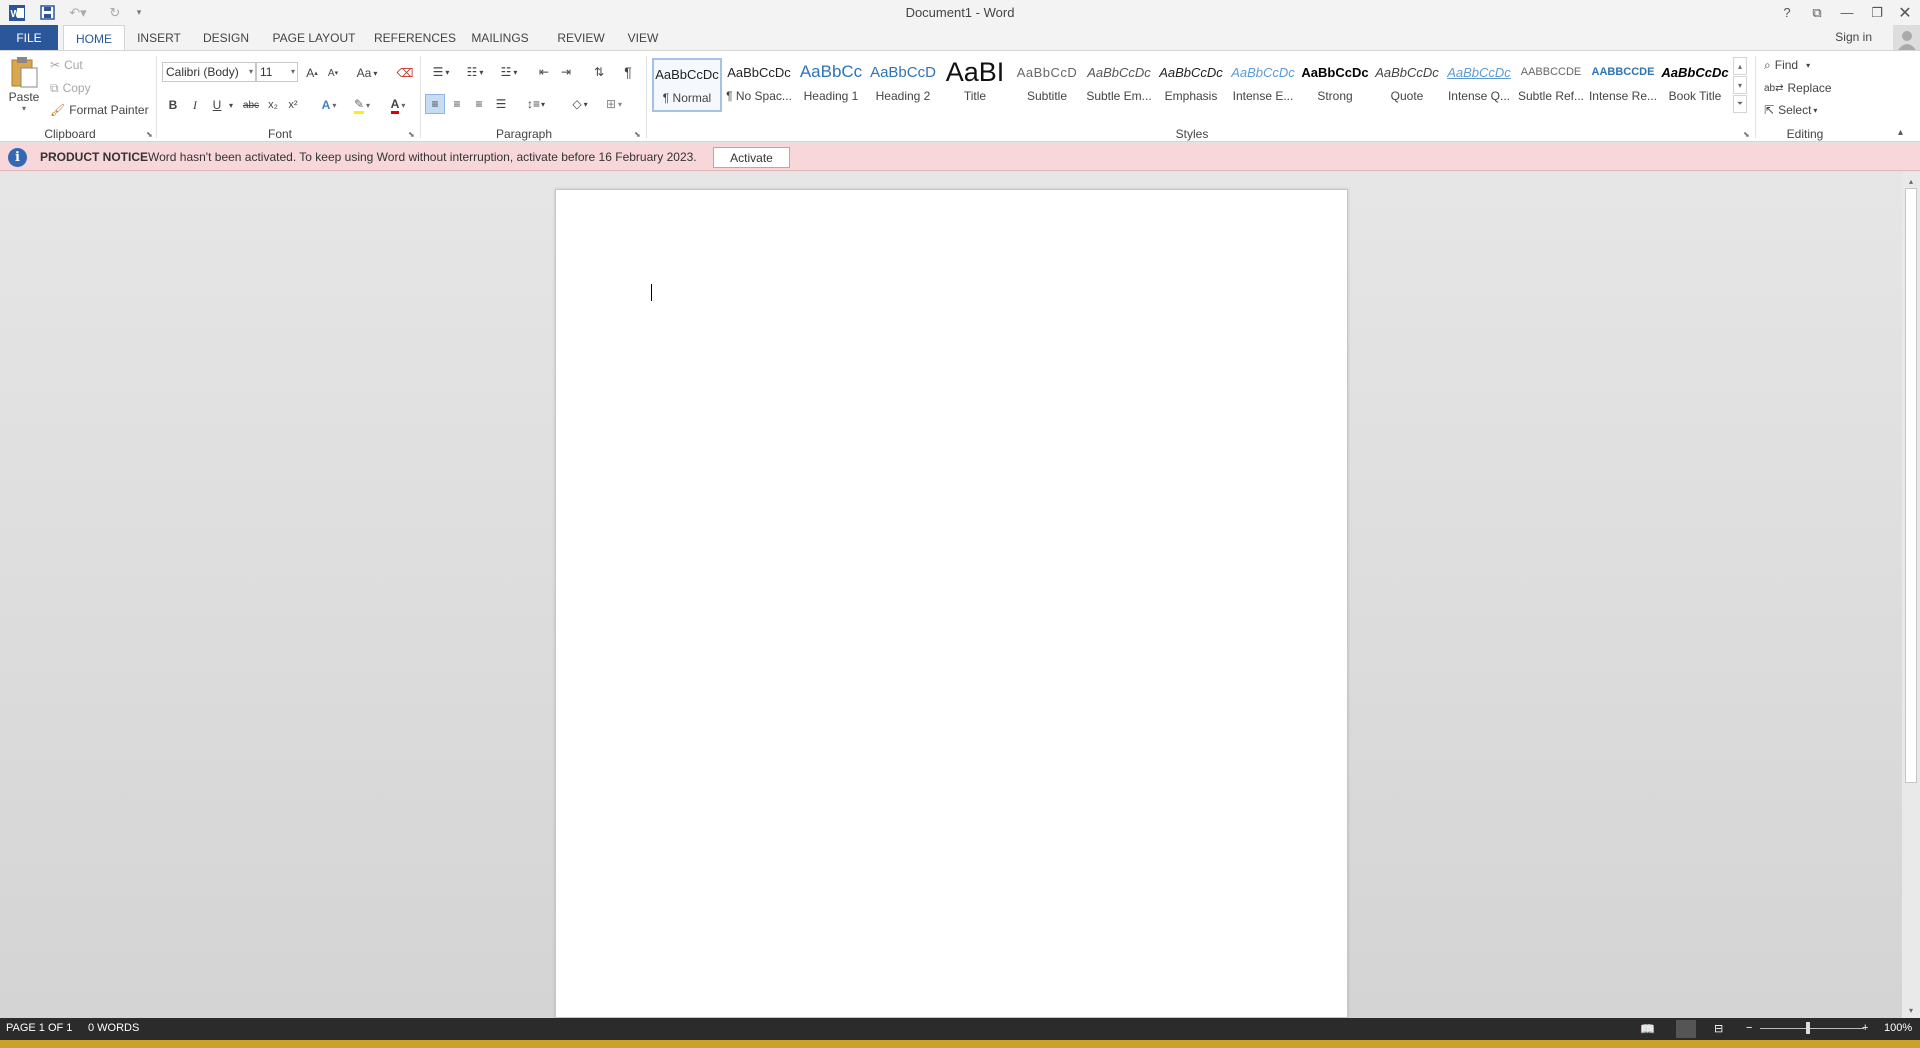 This screenshot has height=1048, width=1920. I want to click on sign-in-link: Sign in, so click(1853, 37).